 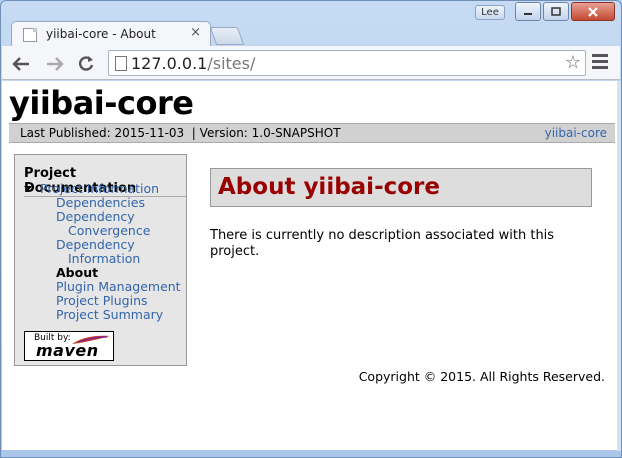 I want to click on sidebar-item-plugin-management: Plugin Management, so click(x=118, y=287).